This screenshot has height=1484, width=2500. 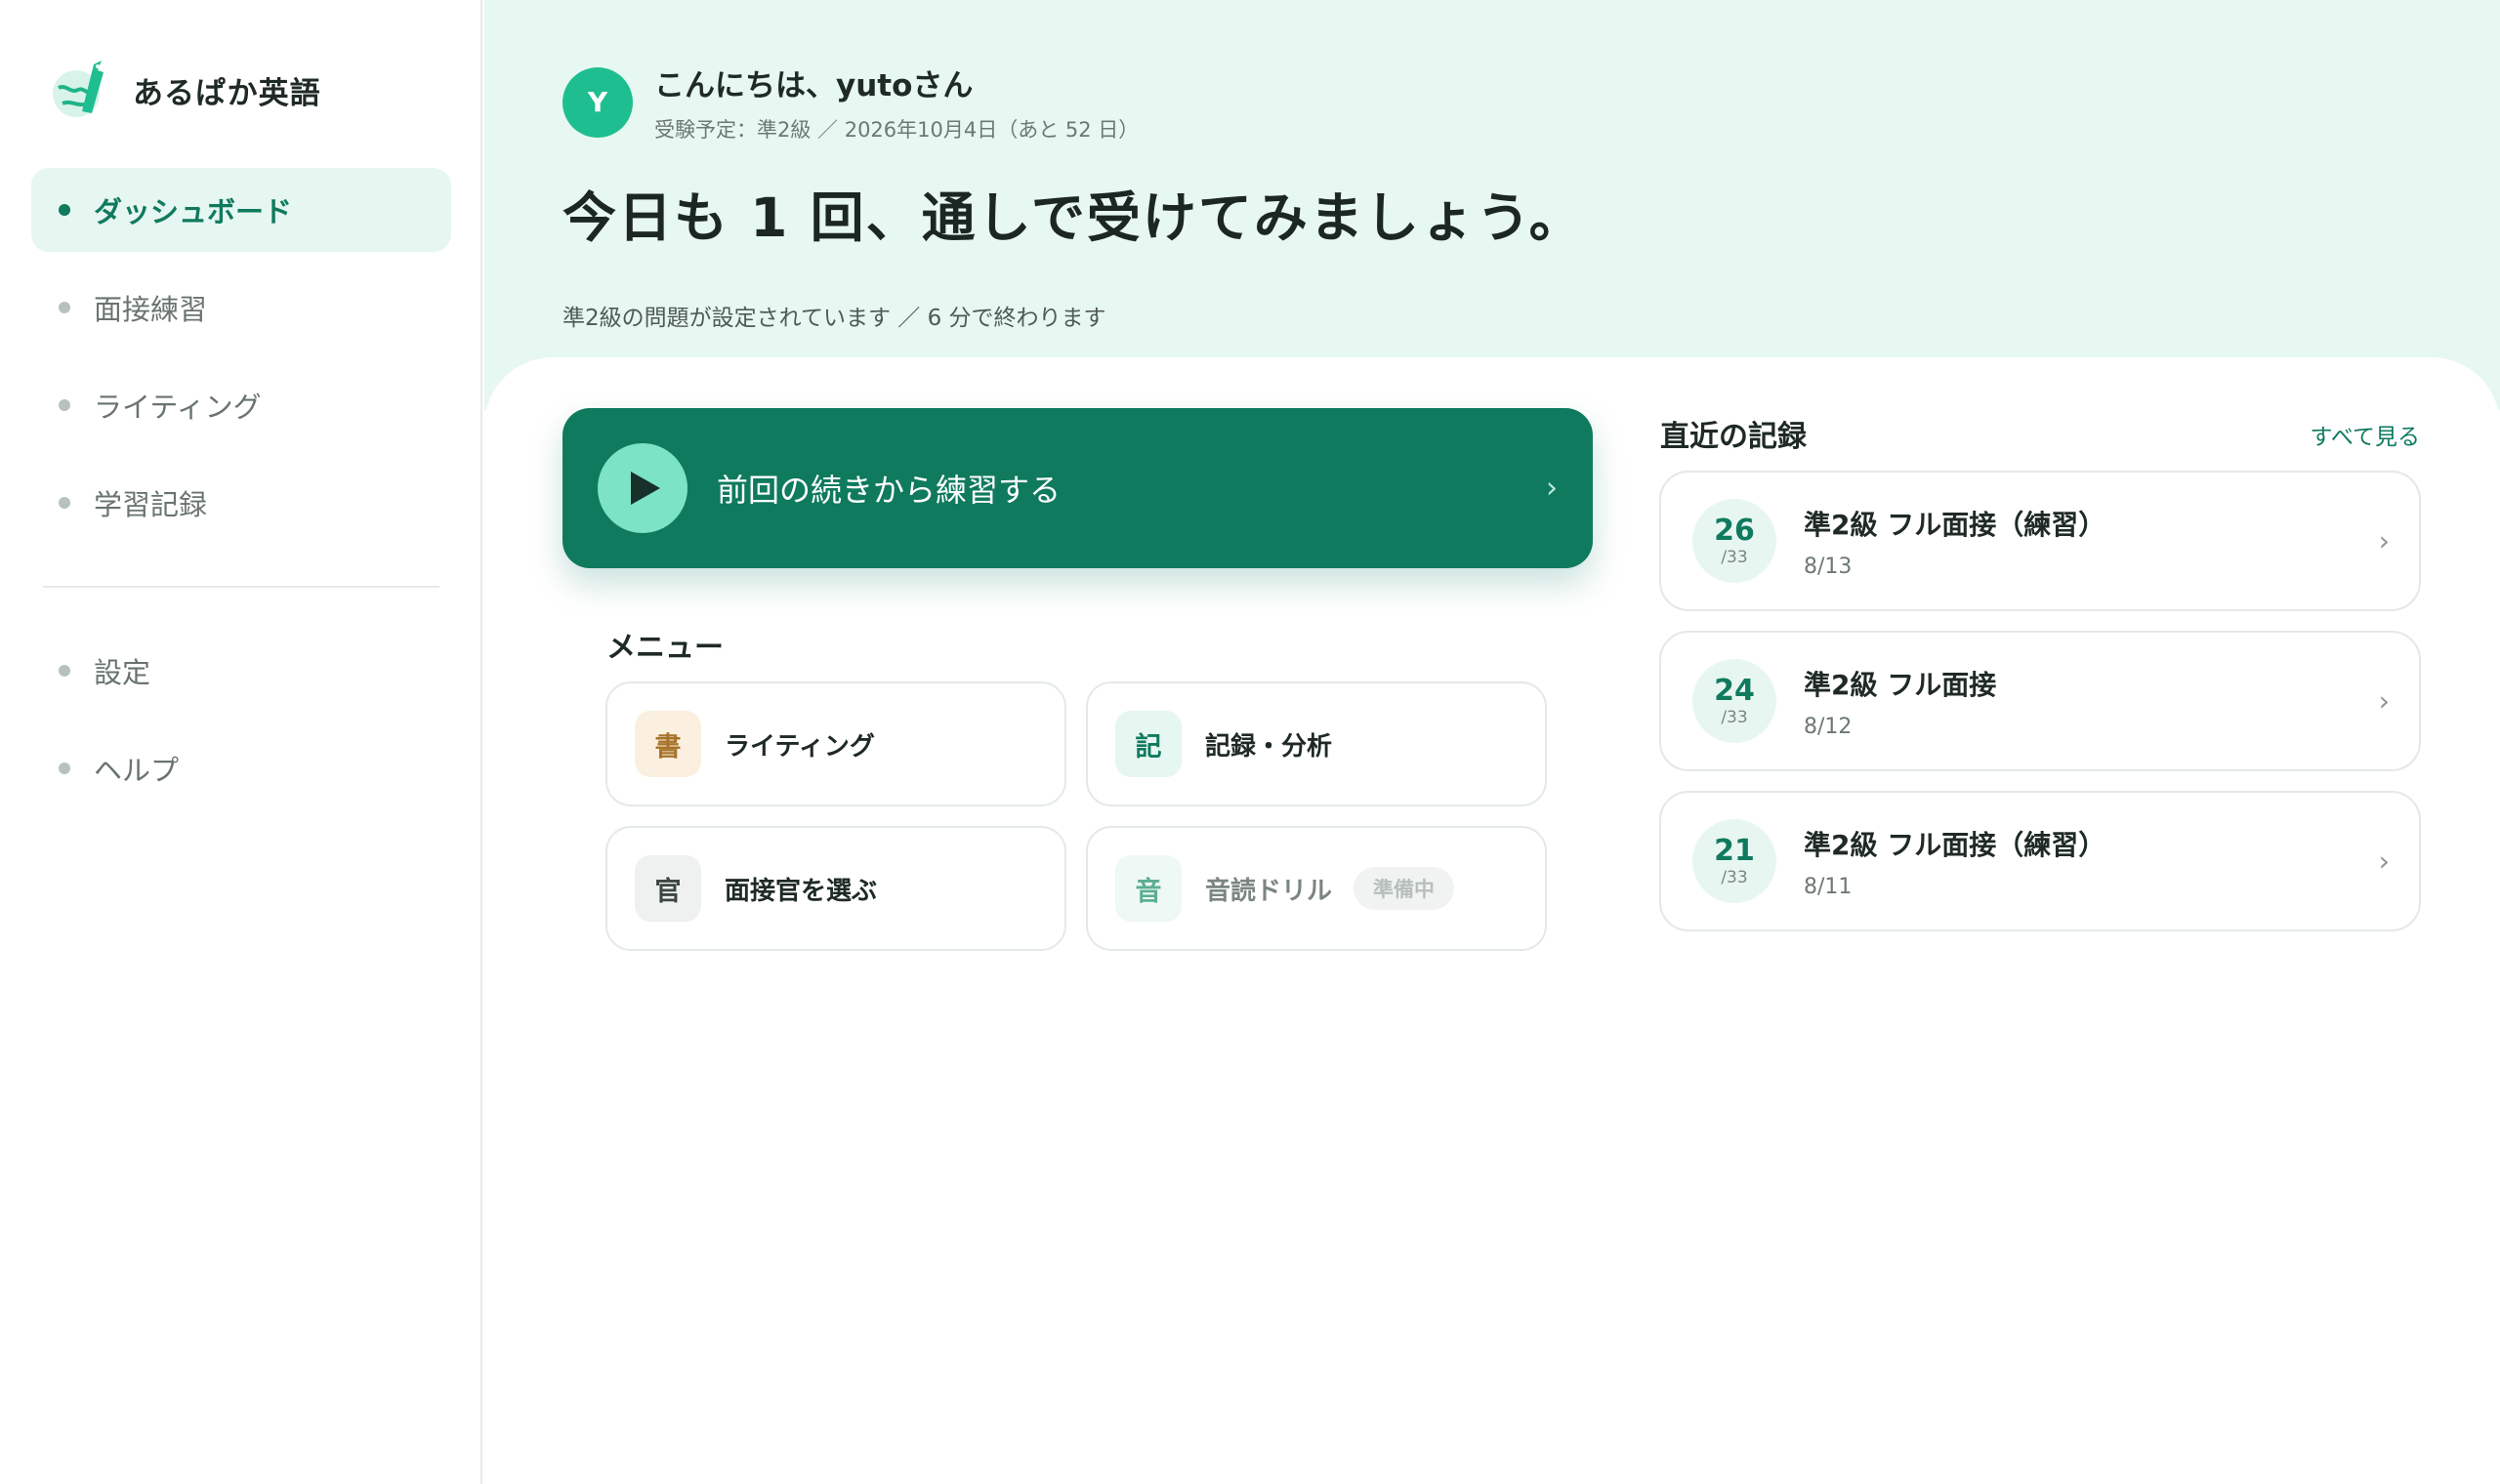 What do you see at coordinates (801, 891) in the screenshot?
I see `menu-item-label: 面接官を選ぶ` at bounding box center [801, 891].